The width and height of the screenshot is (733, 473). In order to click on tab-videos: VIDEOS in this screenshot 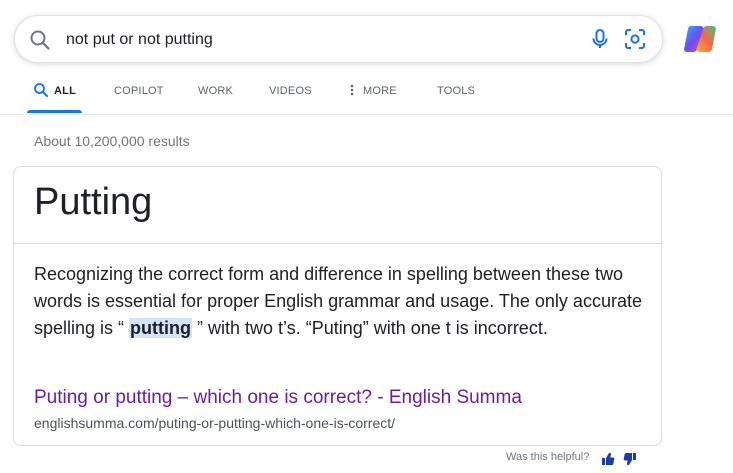, I will do `click(290, 91)`.